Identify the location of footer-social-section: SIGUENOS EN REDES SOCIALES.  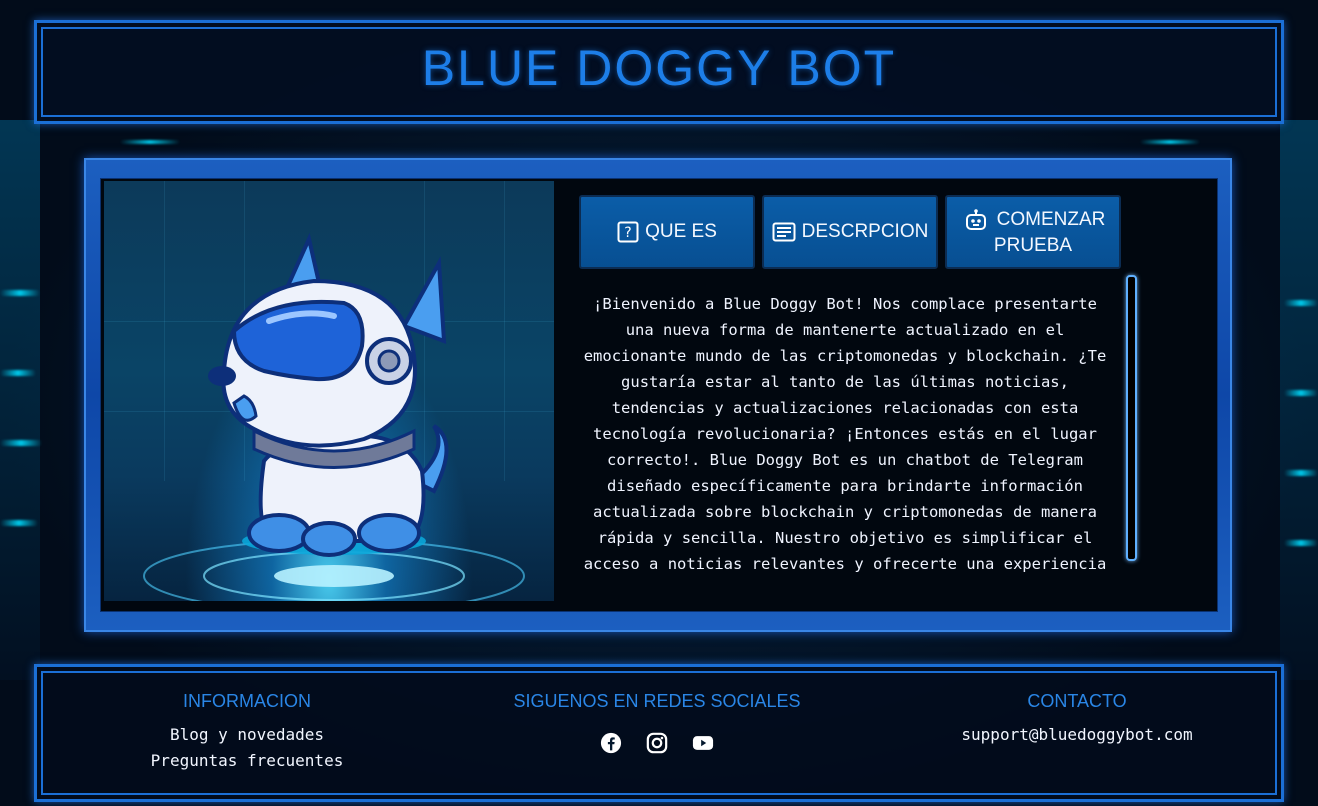
(657, 722).